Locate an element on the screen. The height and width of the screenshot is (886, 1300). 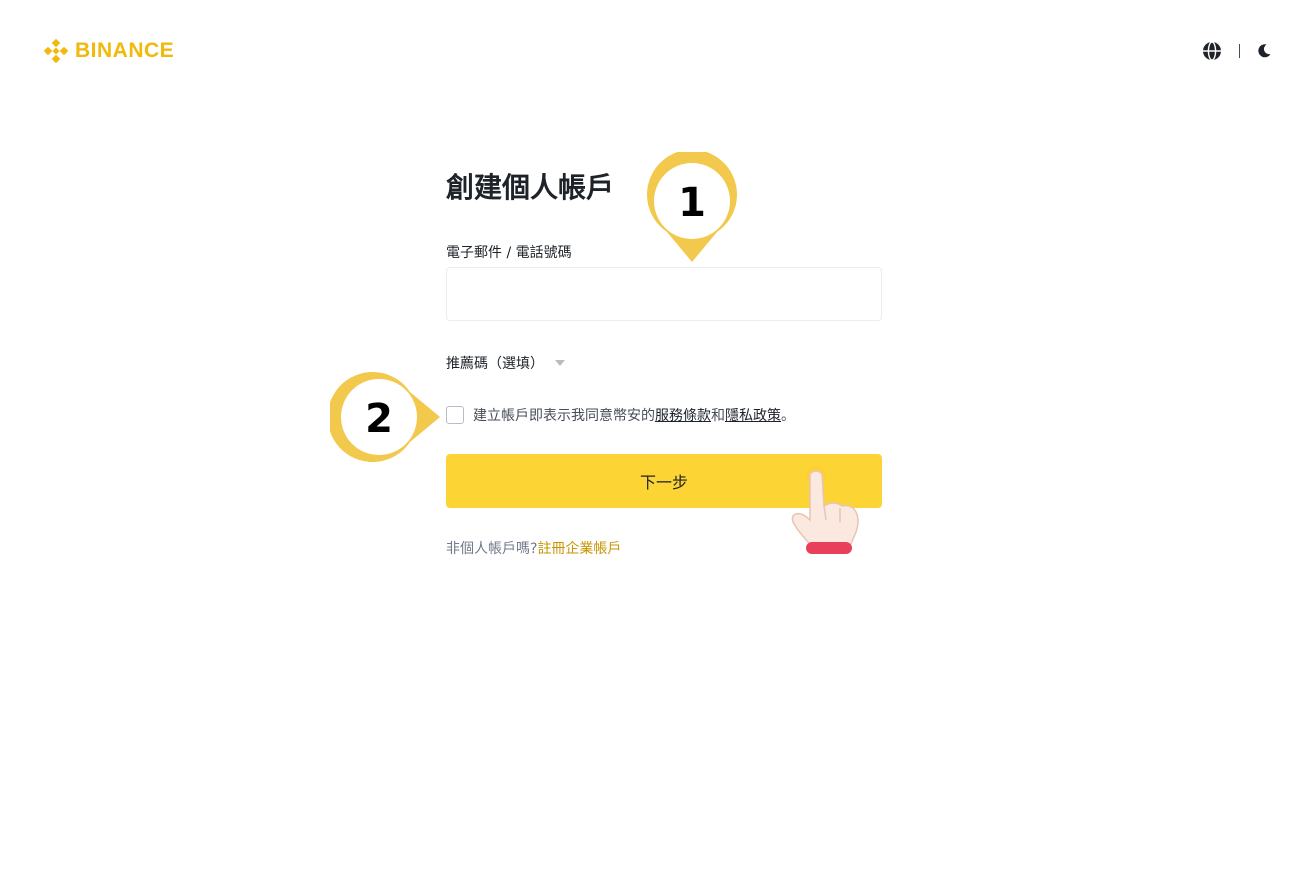
email-phone-label: 電子郵件 / 電話號碼 is located at coordinates (509, 253).